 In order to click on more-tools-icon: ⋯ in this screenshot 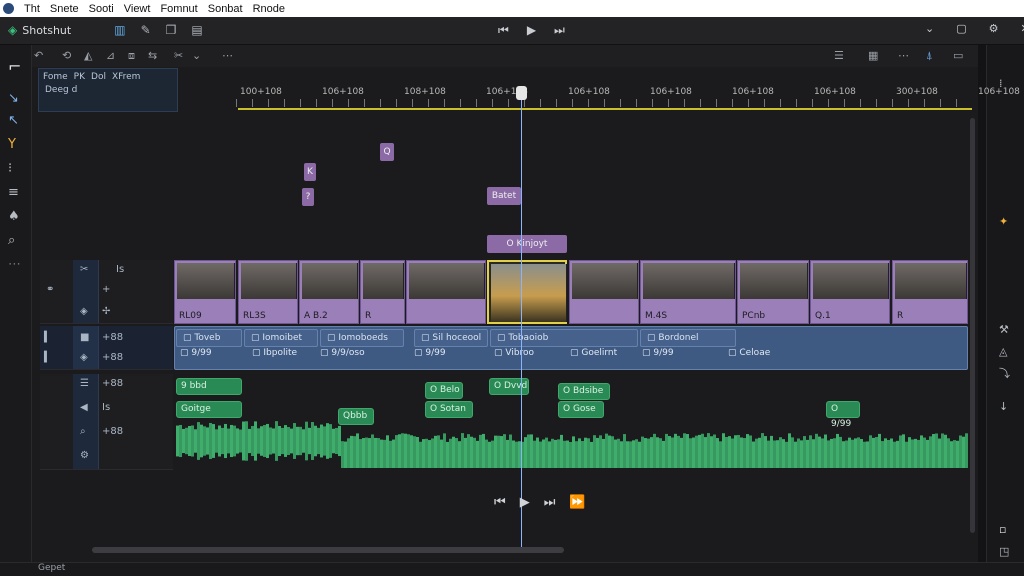, I will do `click(14, 264)`.